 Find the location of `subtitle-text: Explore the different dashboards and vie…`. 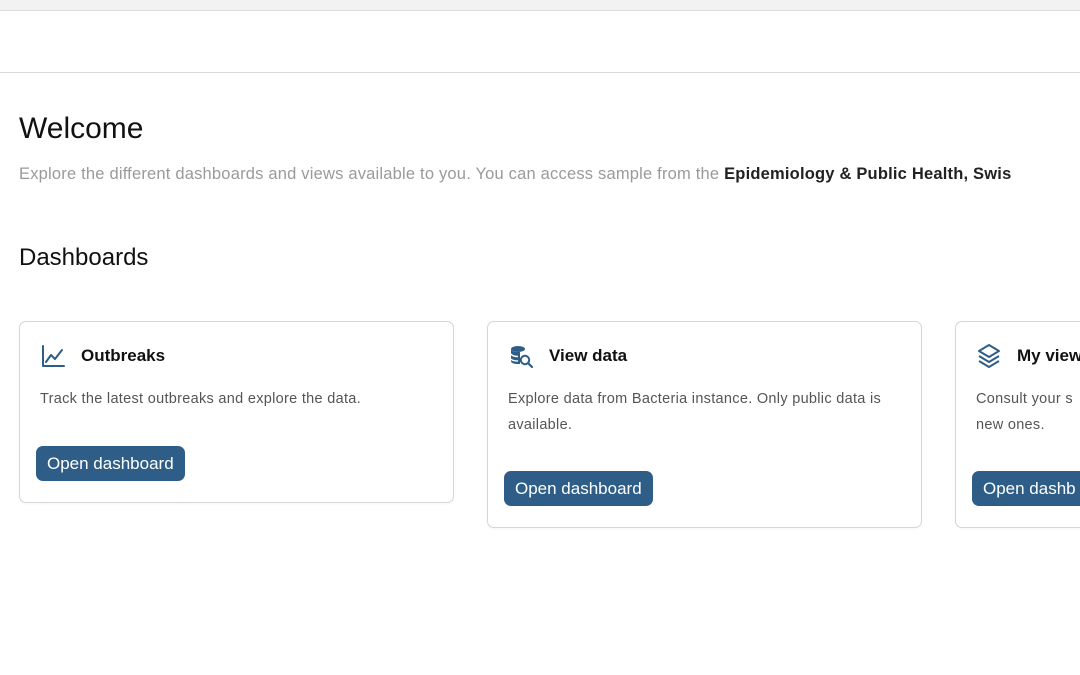

subtitle-text: Explore the different dashboards and vie… is located at coordinates (372, 174).